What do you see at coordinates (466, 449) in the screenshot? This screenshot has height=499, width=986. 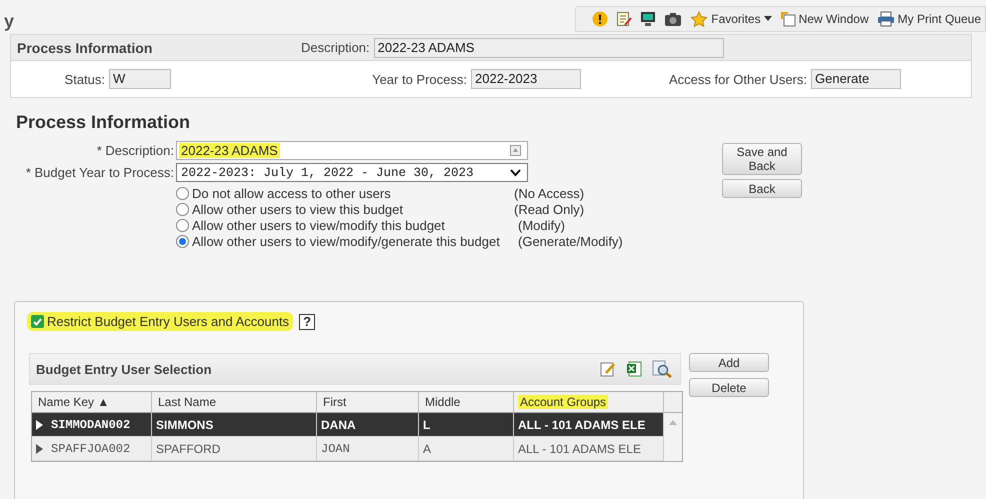 I see `table-cell: A` at bounding box center [466, 449].